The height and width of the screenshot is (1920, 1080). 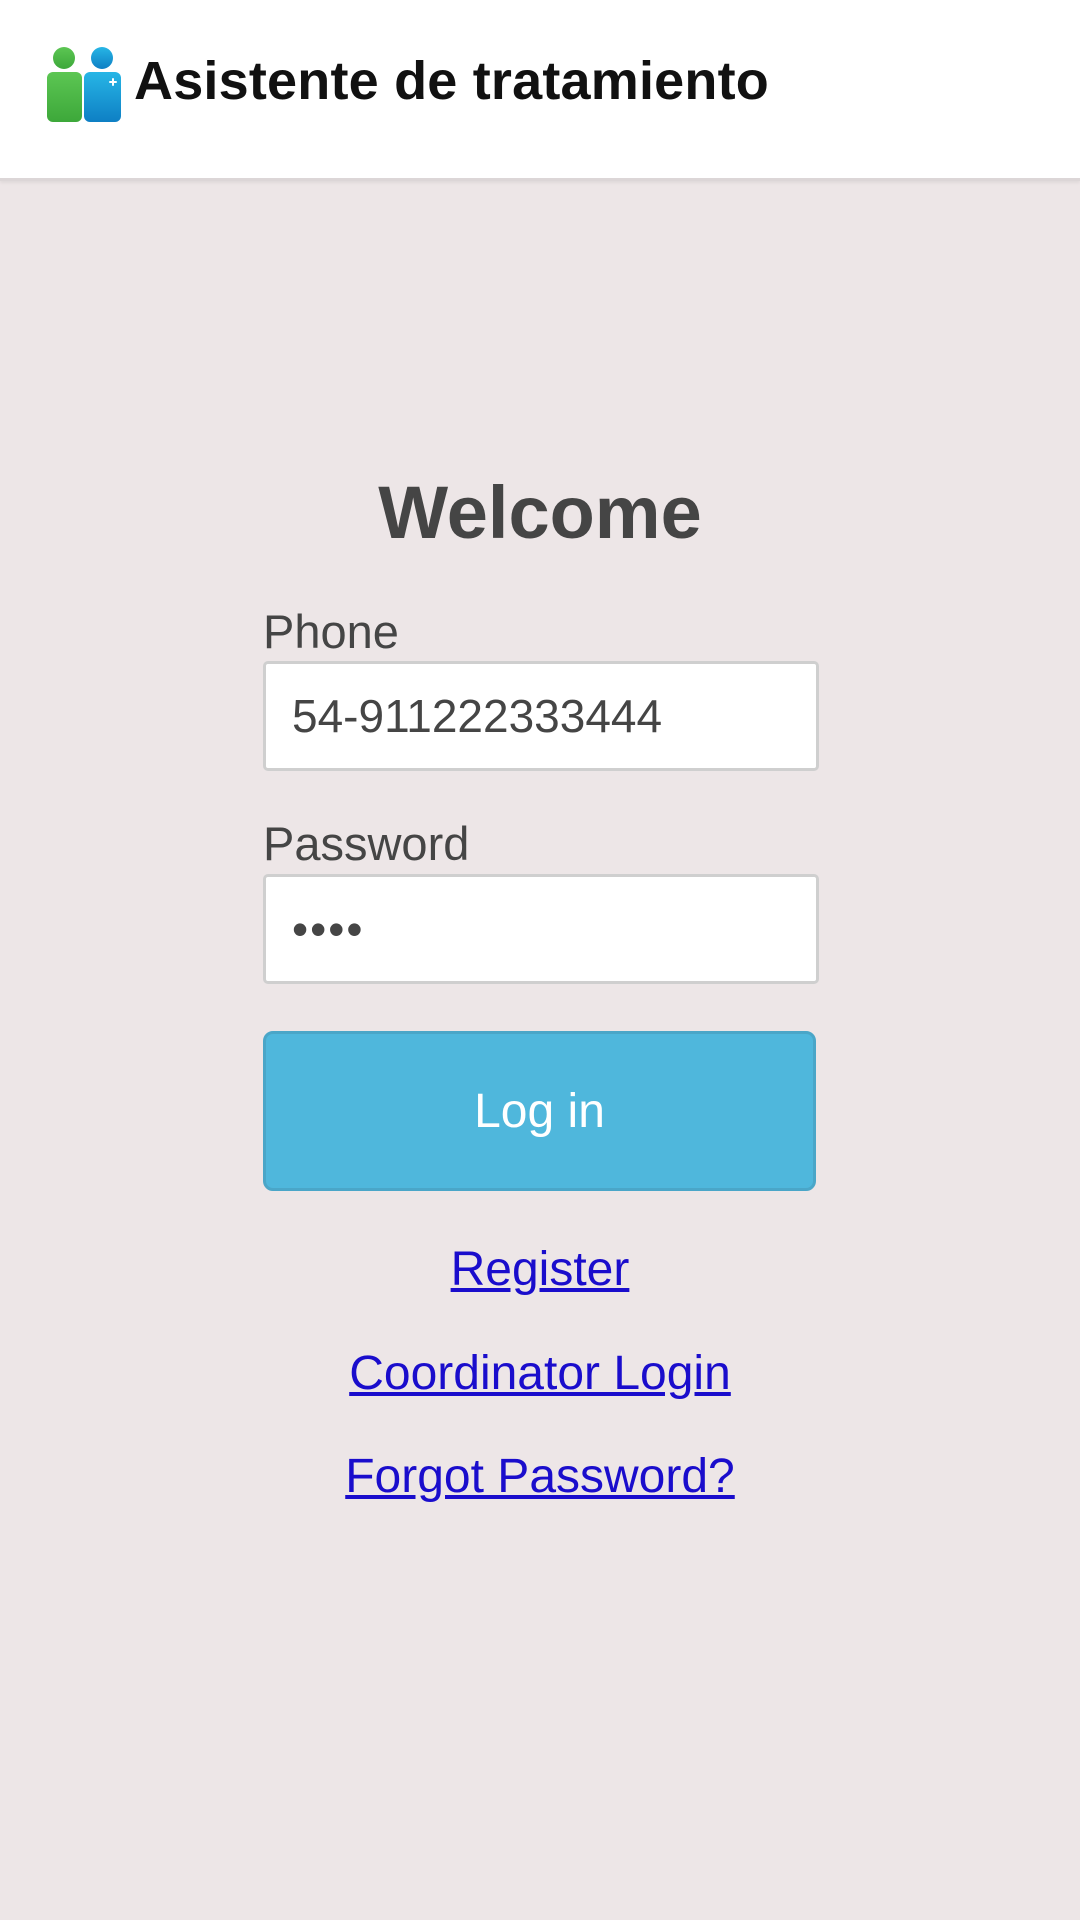 What do you see at coordinates (541, 929) in the screenshot?
I see `password-input` at bounding box center [541, 929].